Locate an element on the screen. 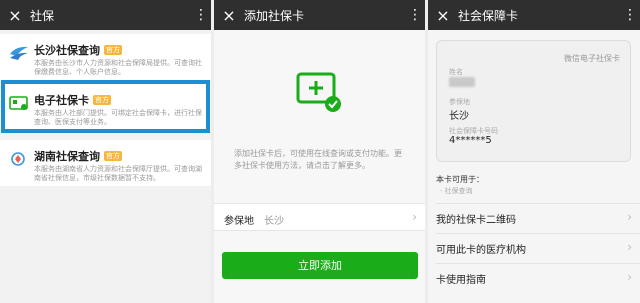 The height and width of the screenshot is (303, 640). service-description: 本服务由长沙市人力资源和社会保障局提供。可查询社保缴费信息、个人账户信息。 is located at coordinates (118, 67).